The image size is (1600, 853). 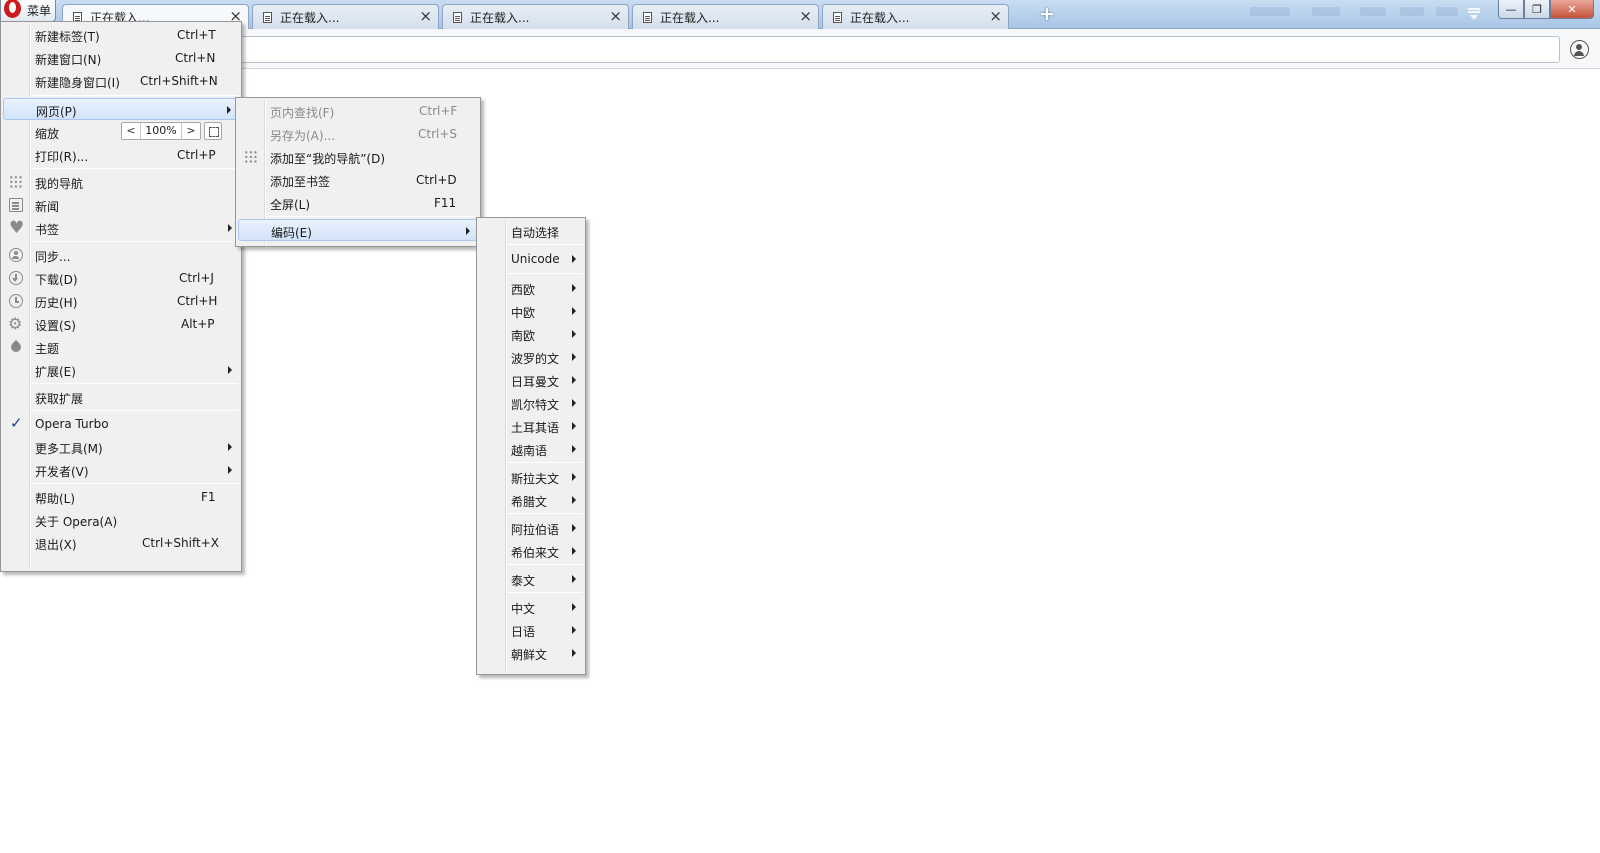 I want to click on opera-menu-button: 菜单, so click(x=28, y=11).